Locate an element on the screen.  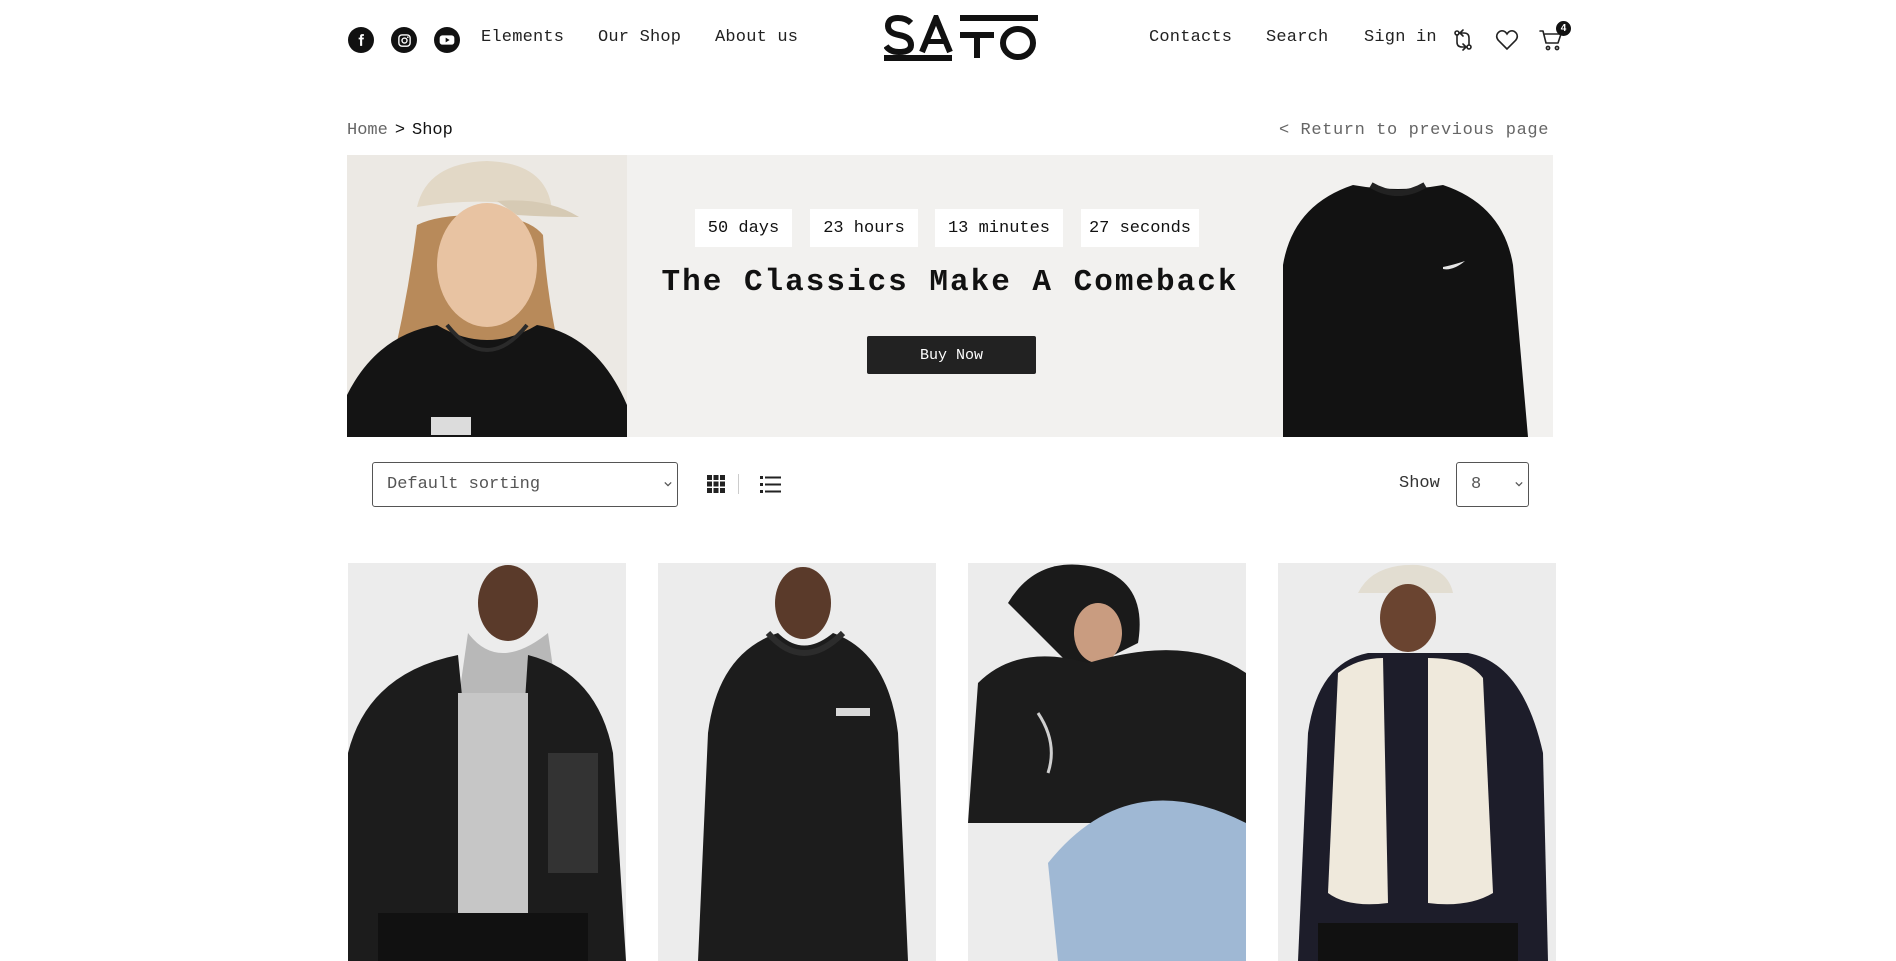
product-image-black-hoodie is located at coordinates (797, 762).